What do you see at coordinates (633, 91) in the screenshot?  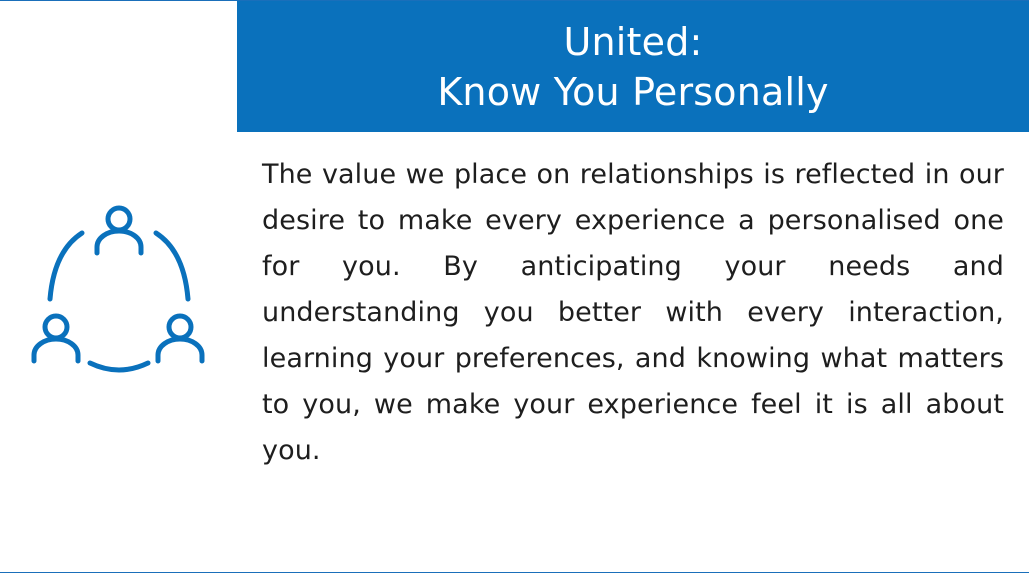 I see `title-line-2: Know You Personally` at bounding box center [633, 91].